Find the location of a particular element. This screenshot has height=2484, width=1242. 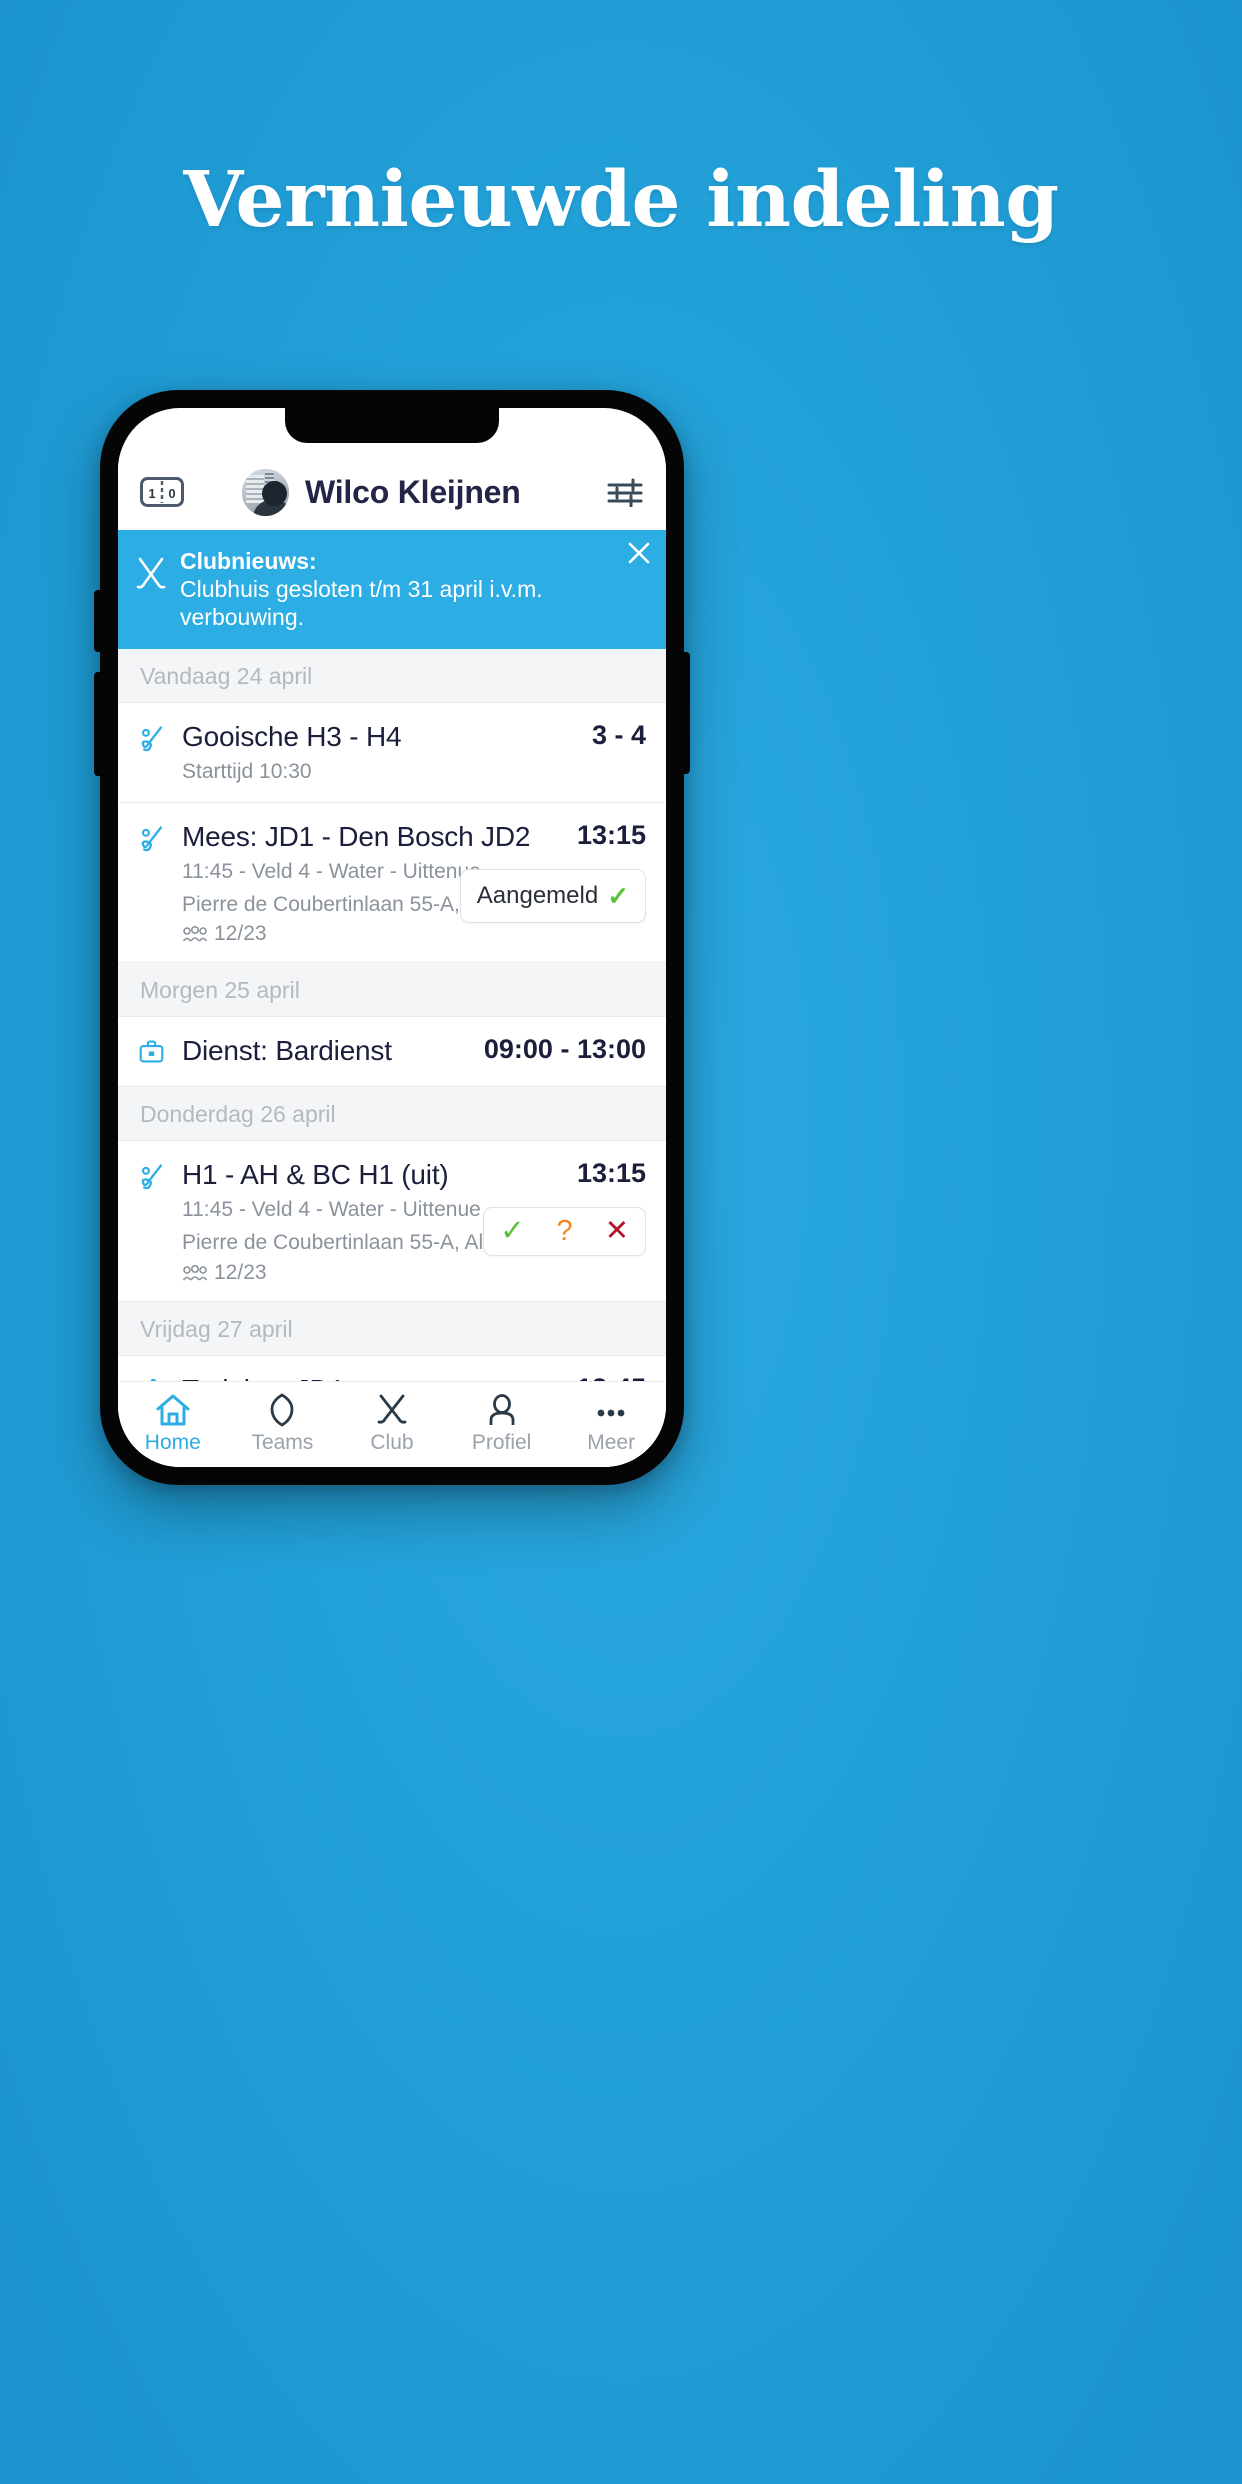

event-score: 3 - 4 is located at coordinates (618, 735).